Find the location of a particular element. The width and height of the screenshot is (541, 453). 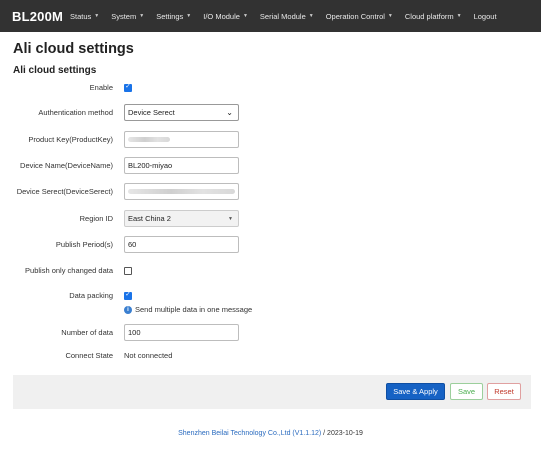

nav-label: Logout is located at coordinates (485, 16).